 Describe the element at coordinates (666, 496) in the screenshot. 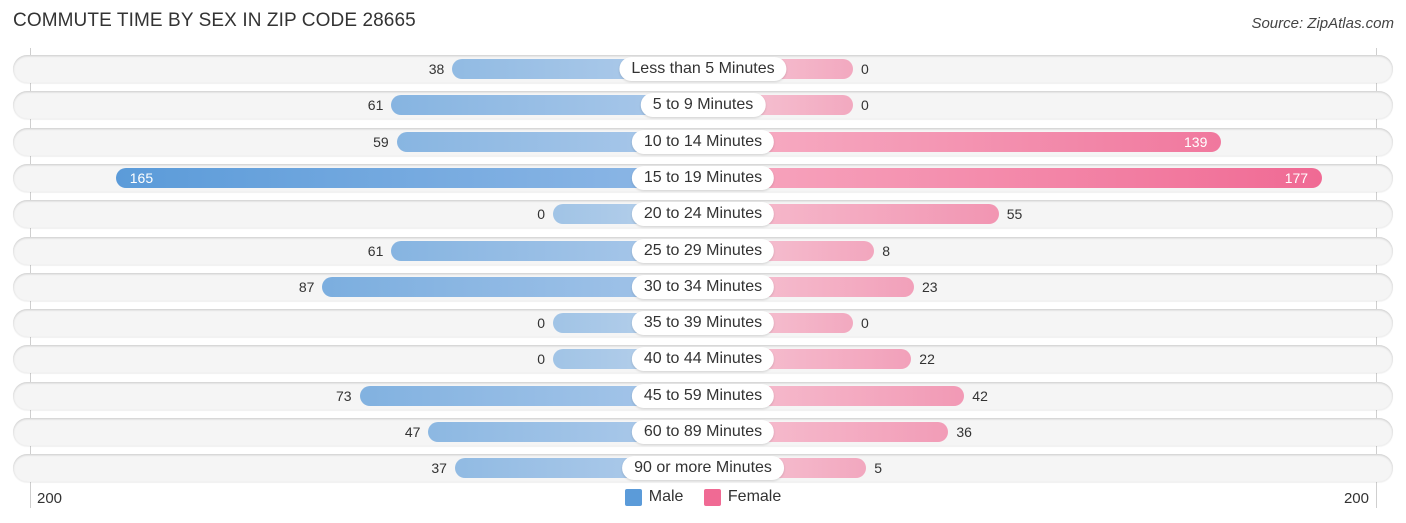

I see `legend-label-male: Male` at that location.